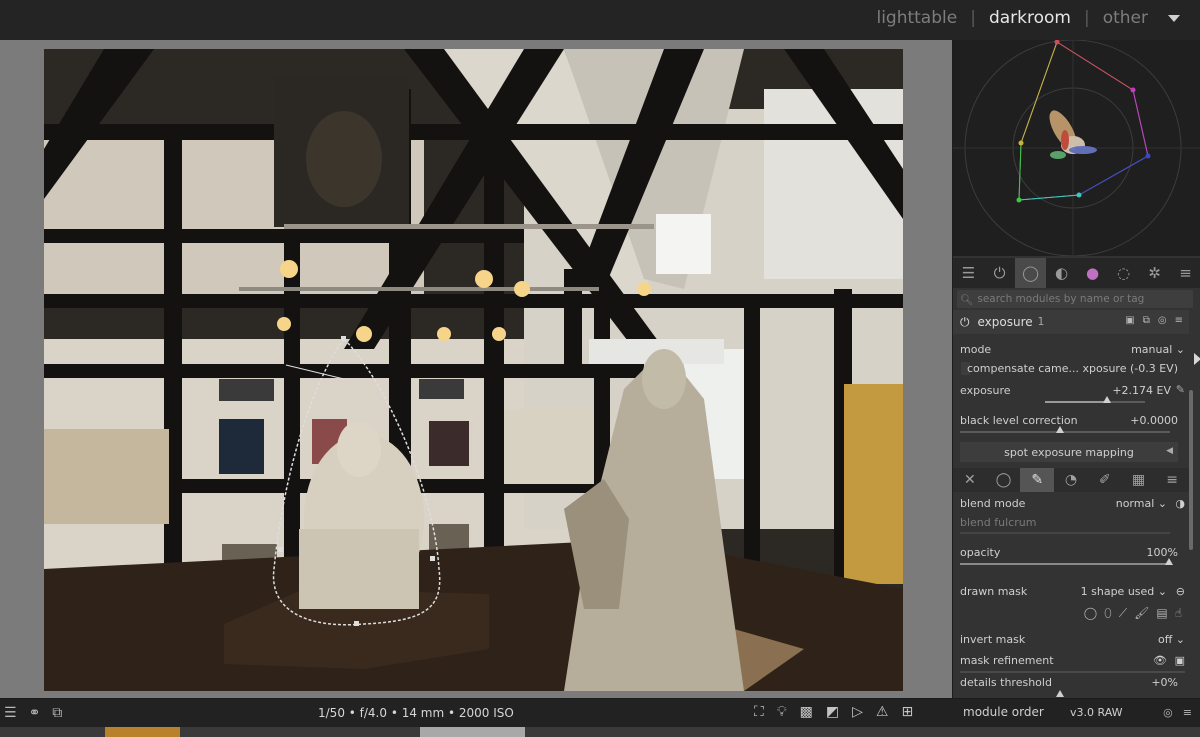 The width and height of the screenshot is (1200, 737). I want to click on blend-reverse-icon: ◑, so click(1180, 503).